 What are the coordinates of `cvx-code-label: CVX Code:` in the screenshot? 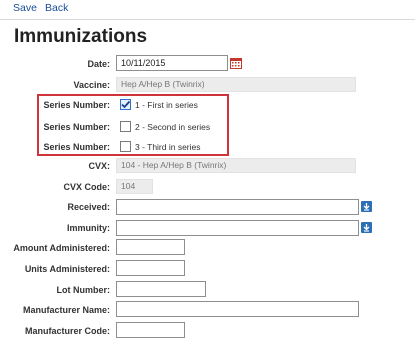 It's located at (86, 187).